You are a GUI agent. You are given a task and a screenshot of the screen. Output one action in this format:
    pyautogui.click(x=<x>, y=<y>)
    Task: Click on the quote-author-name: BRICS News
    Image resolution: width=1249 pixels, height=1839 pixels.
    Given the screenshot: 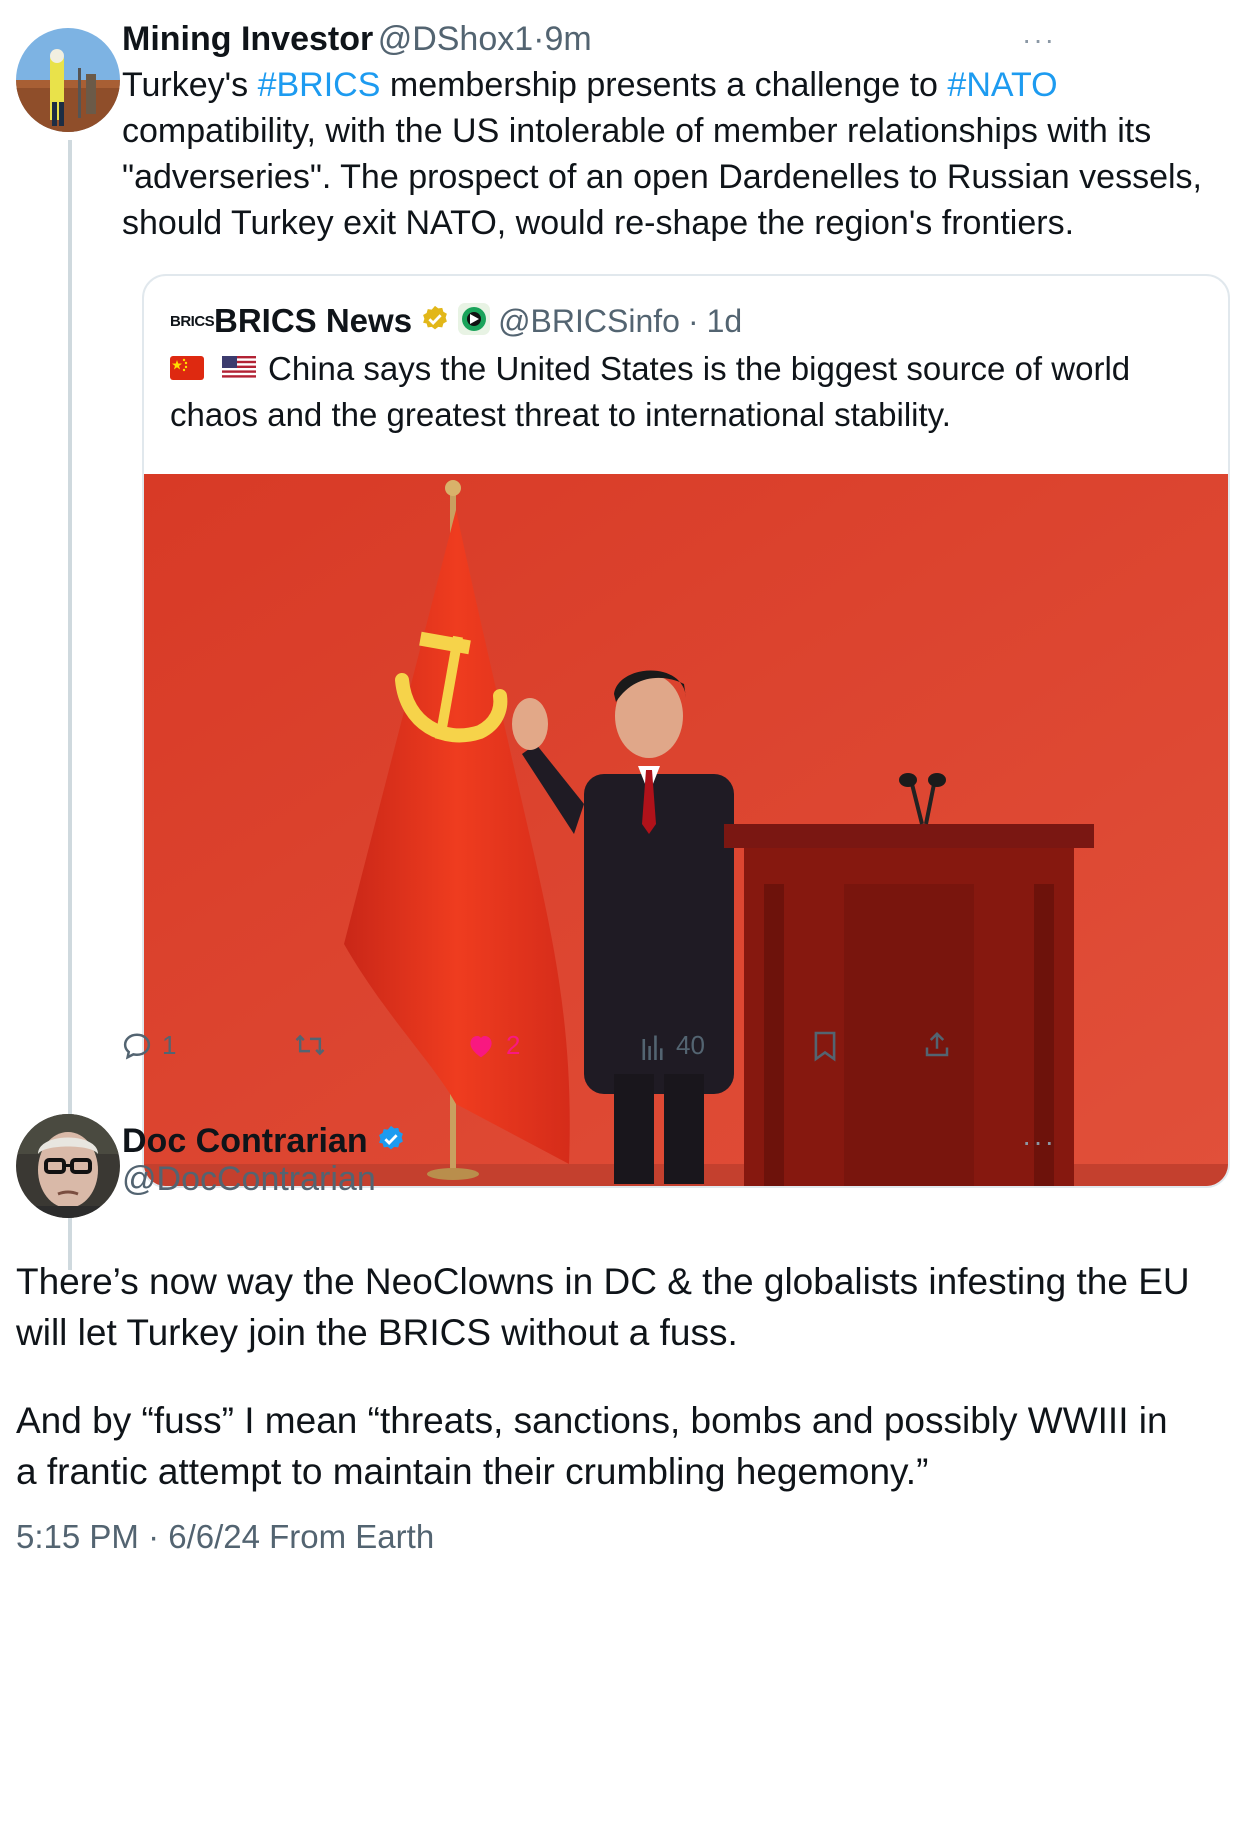 What is the action you would take?
    pyautogui.click(x=313, y=321)
    